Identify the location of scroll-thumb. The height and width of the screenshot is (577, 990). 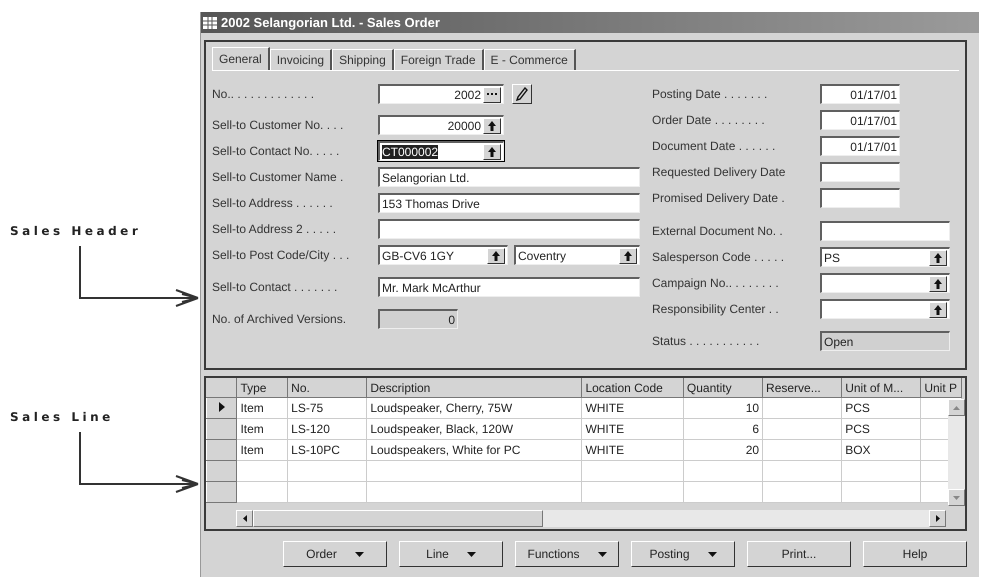
(398, 518).